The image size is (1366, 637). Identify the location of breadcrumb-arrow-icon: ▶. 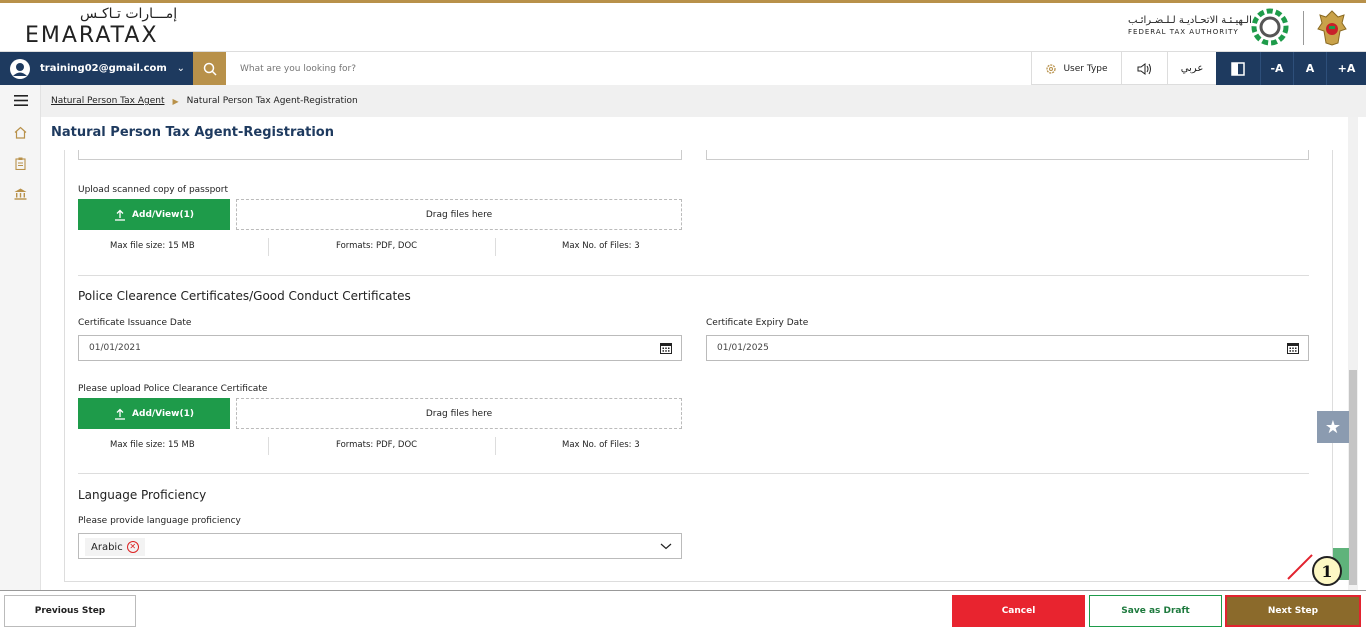
(175, 101).